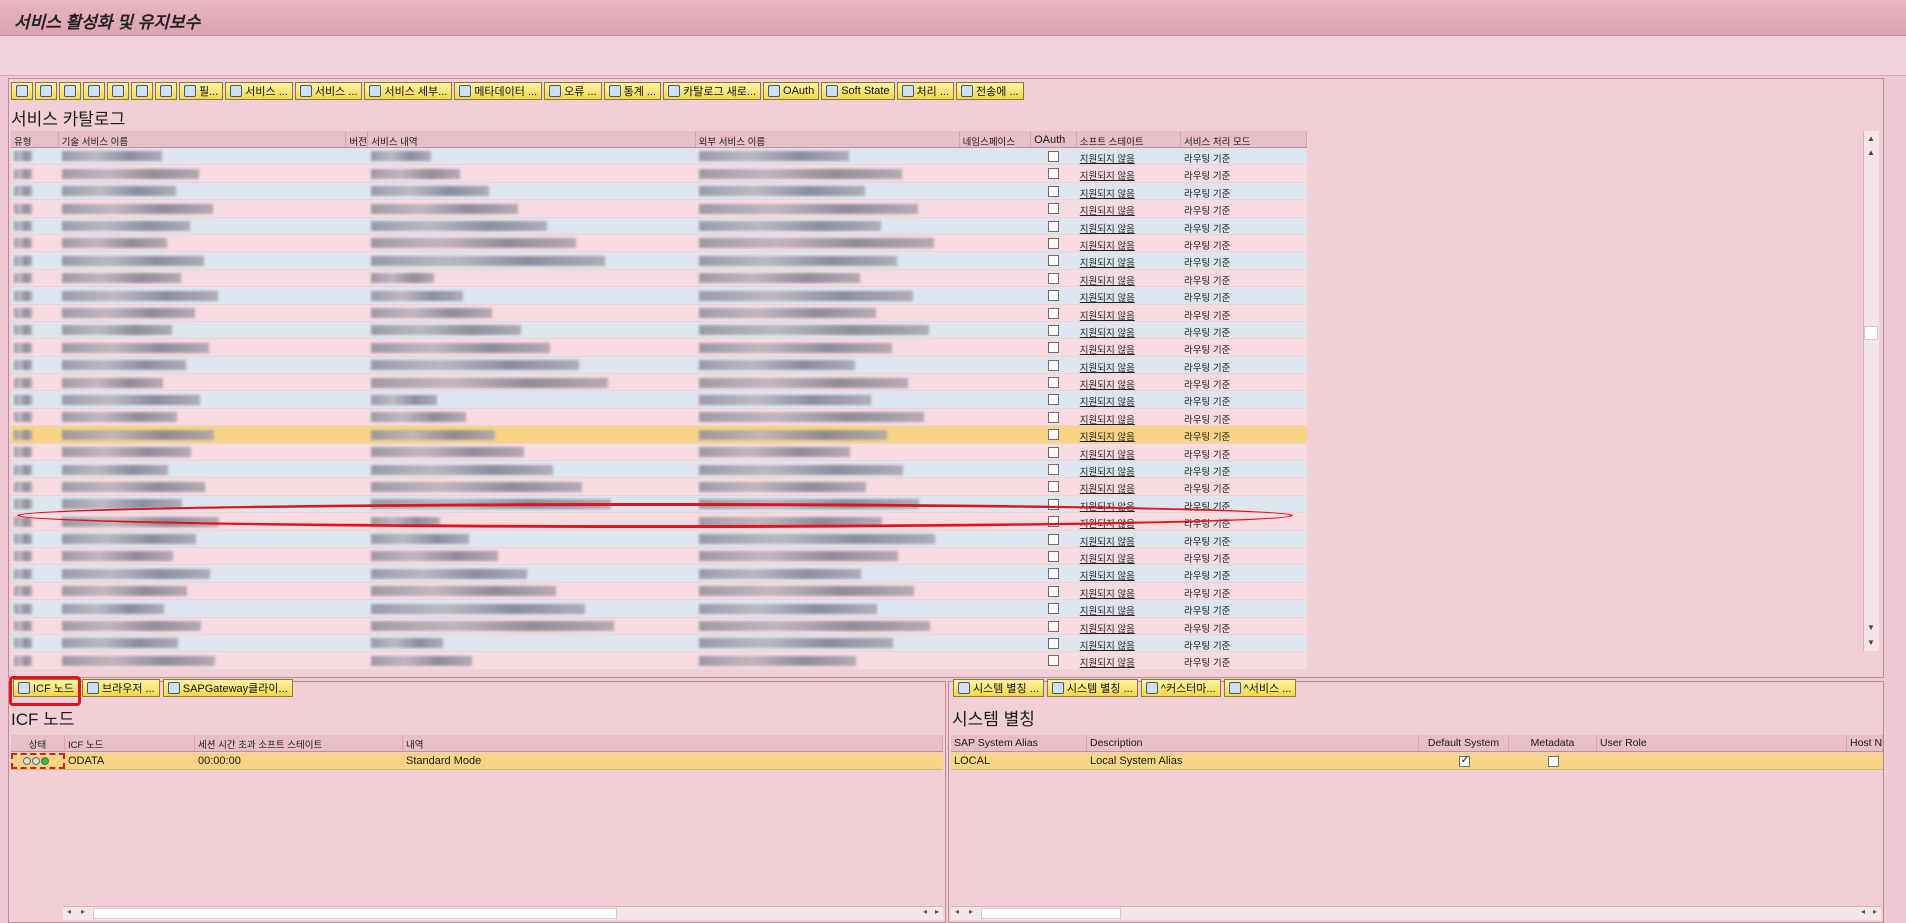 The height and width of the screenshot is (923, 1906). Describe the element at coordinates (70, 91) in the screenshot. I see `sort-desc-icon-button` at that location.